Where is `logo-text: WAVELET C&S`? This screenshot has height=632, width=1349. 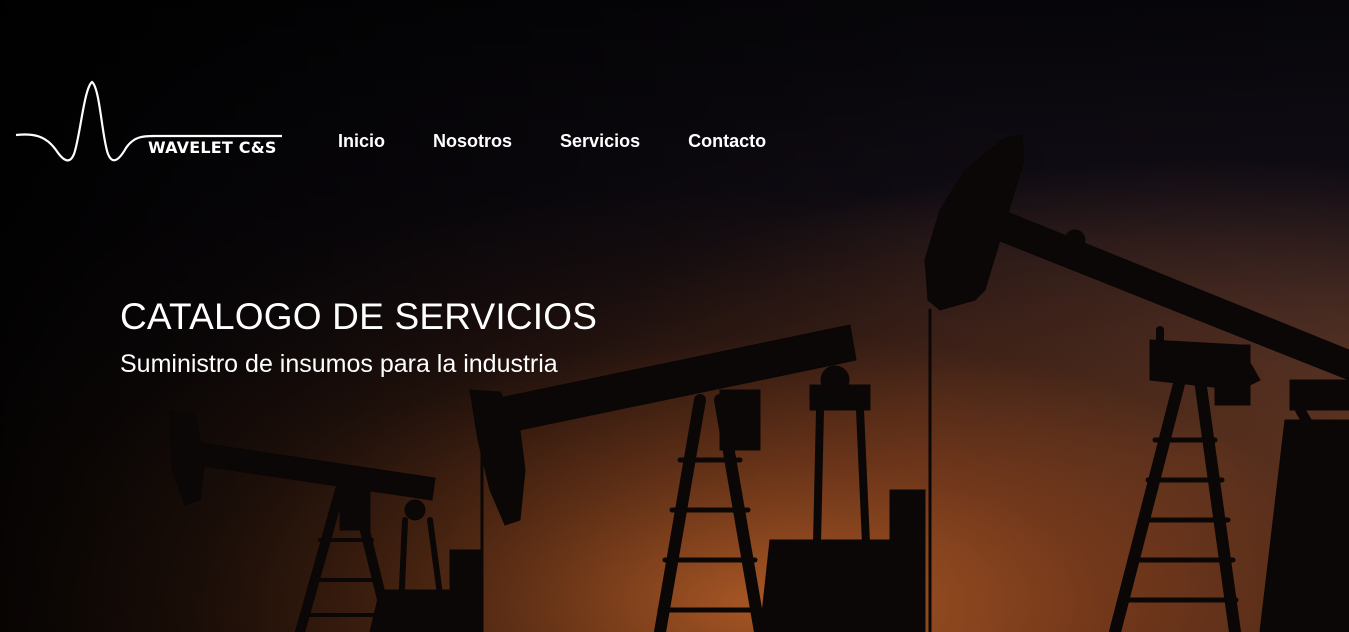
logo-text: WAVELET C&S is located at coordinates (212, 147).